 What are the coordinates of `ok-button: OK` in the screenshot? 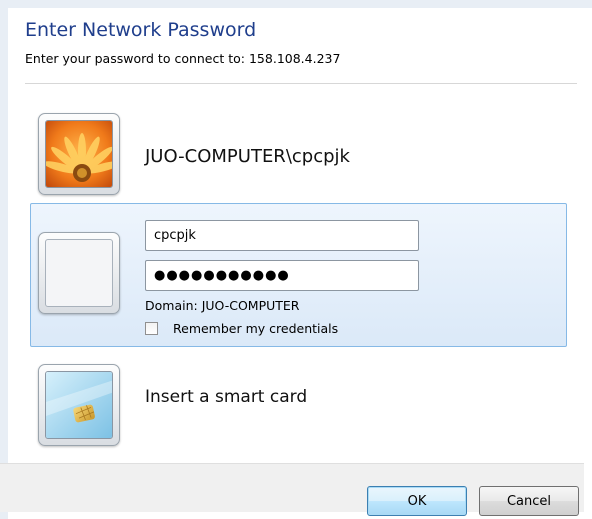 It's located at (417, 501).